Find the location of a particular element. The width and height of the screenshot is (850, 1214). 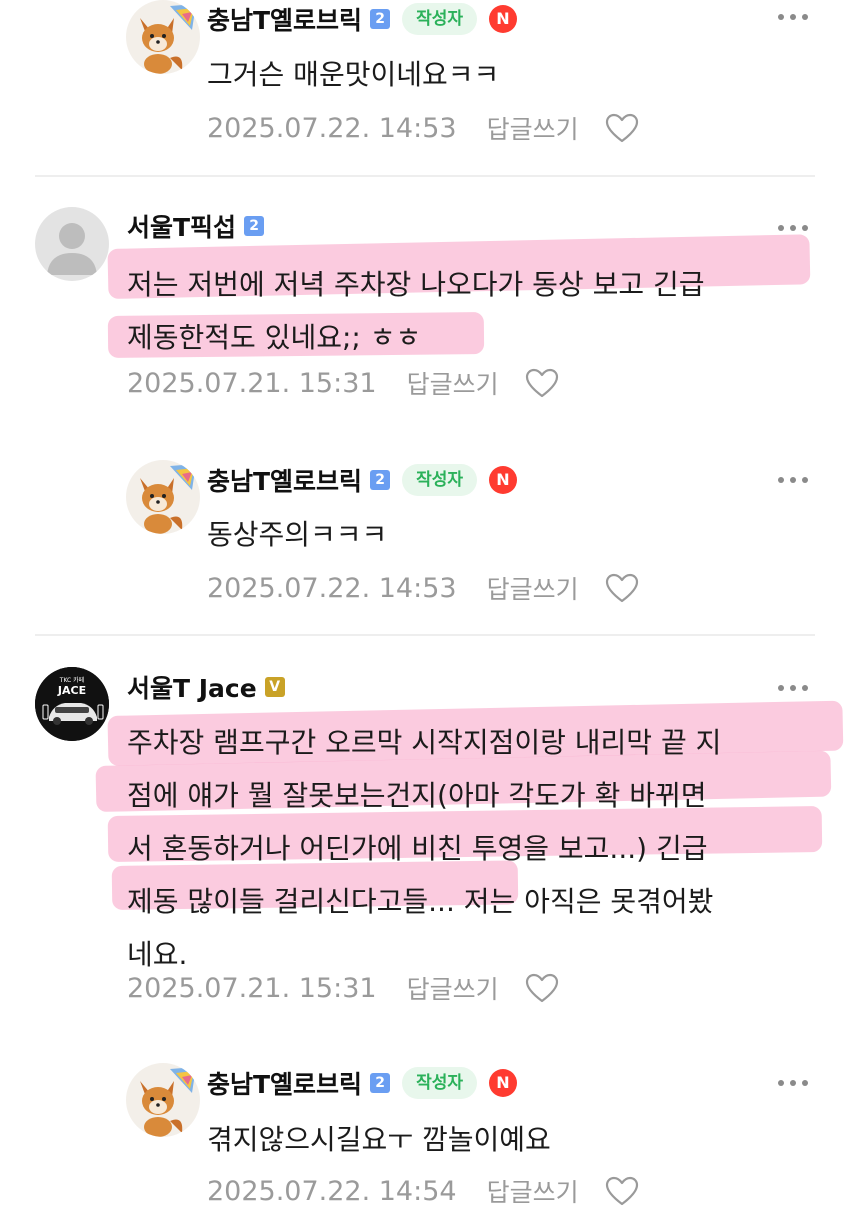

avatar: TKC 카페 JACE is located at coordinates (72, 704).